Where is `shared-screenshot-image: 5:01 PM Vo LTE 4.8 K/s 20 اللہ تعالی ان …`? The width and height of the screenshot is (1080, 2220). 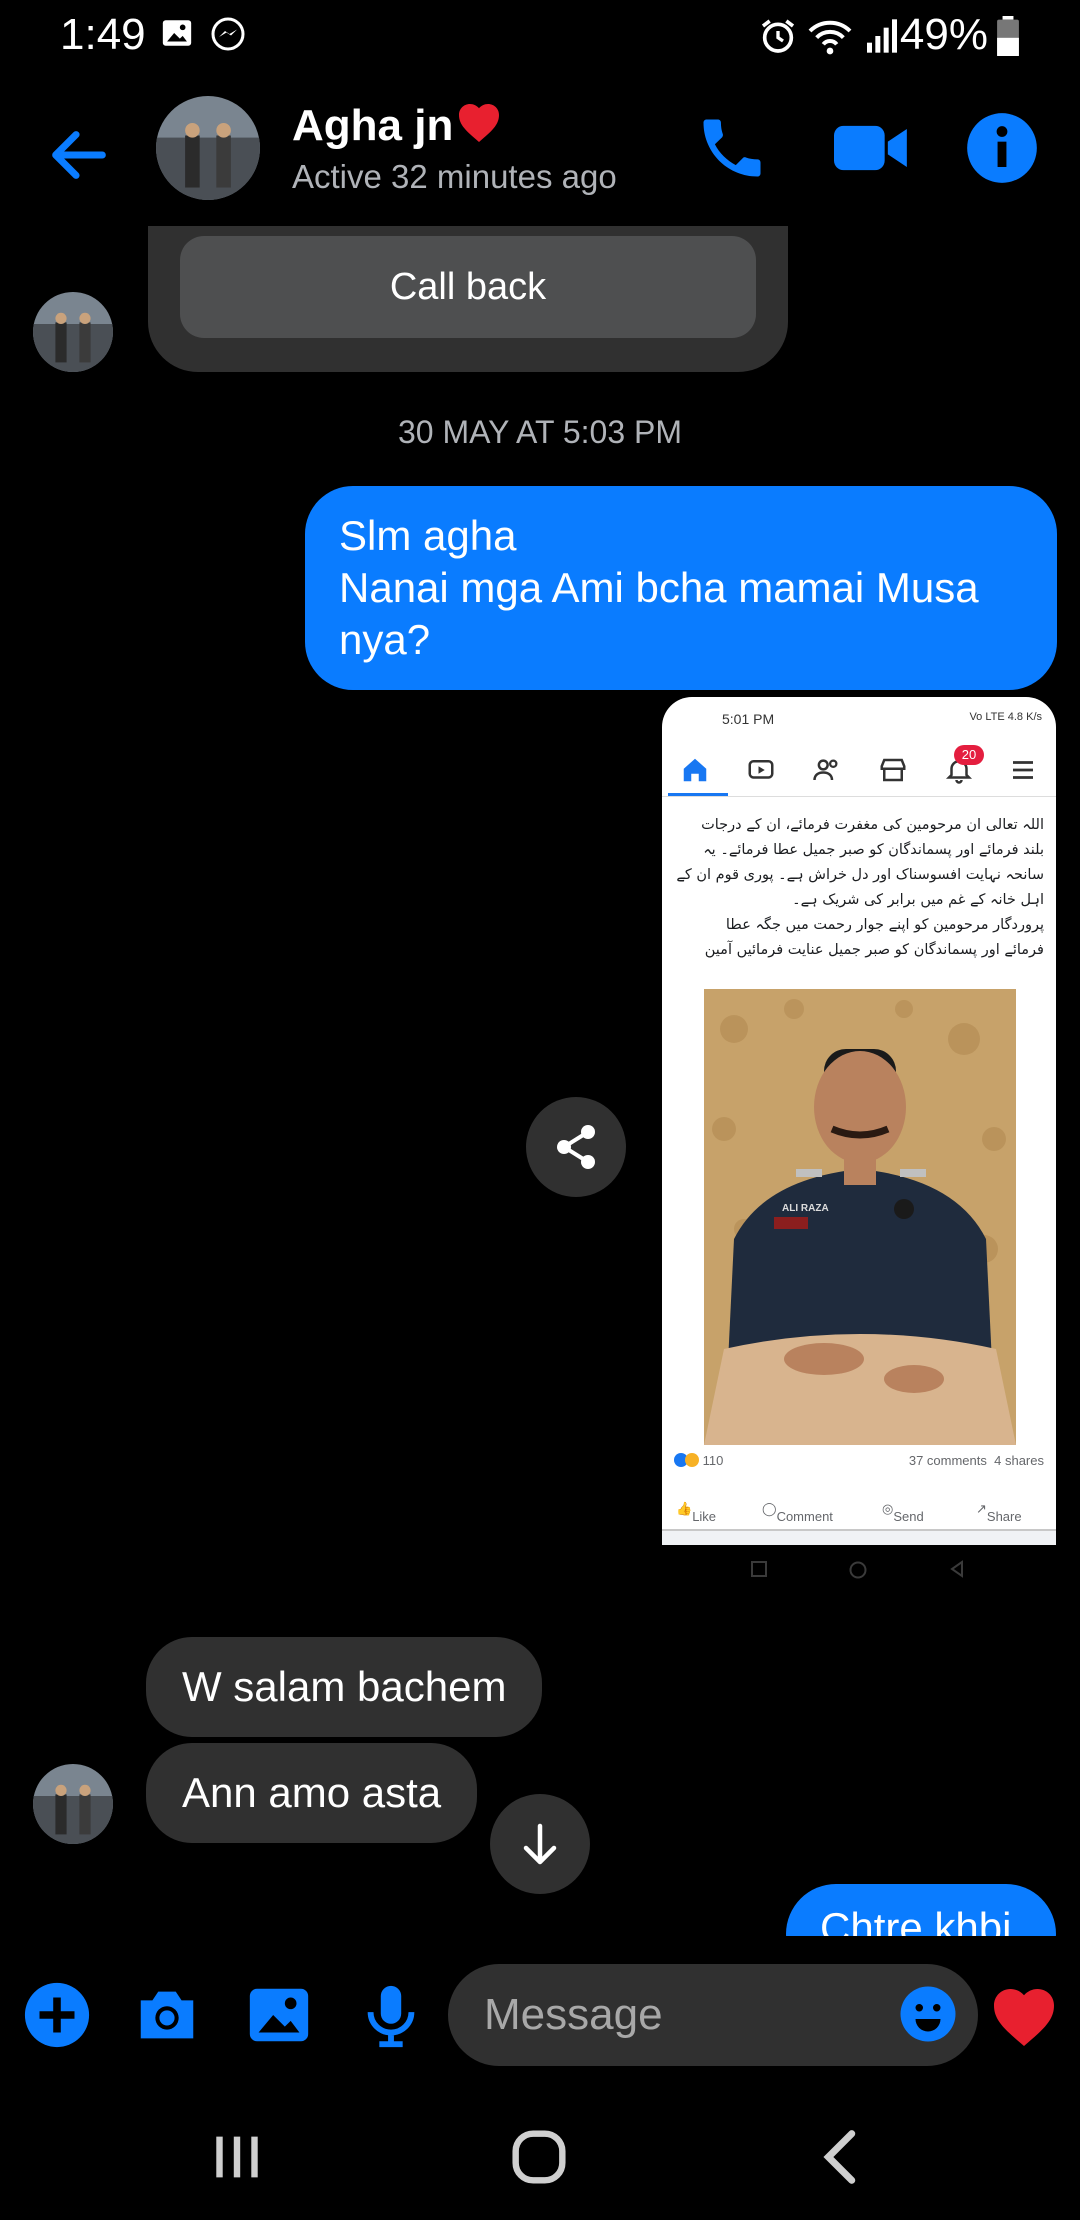
shared-screenshot-image: 5:01 PM Vo LTE 4.8 K/s 20 اللہ تعالی ان … is located at coordinates (859, 1121).